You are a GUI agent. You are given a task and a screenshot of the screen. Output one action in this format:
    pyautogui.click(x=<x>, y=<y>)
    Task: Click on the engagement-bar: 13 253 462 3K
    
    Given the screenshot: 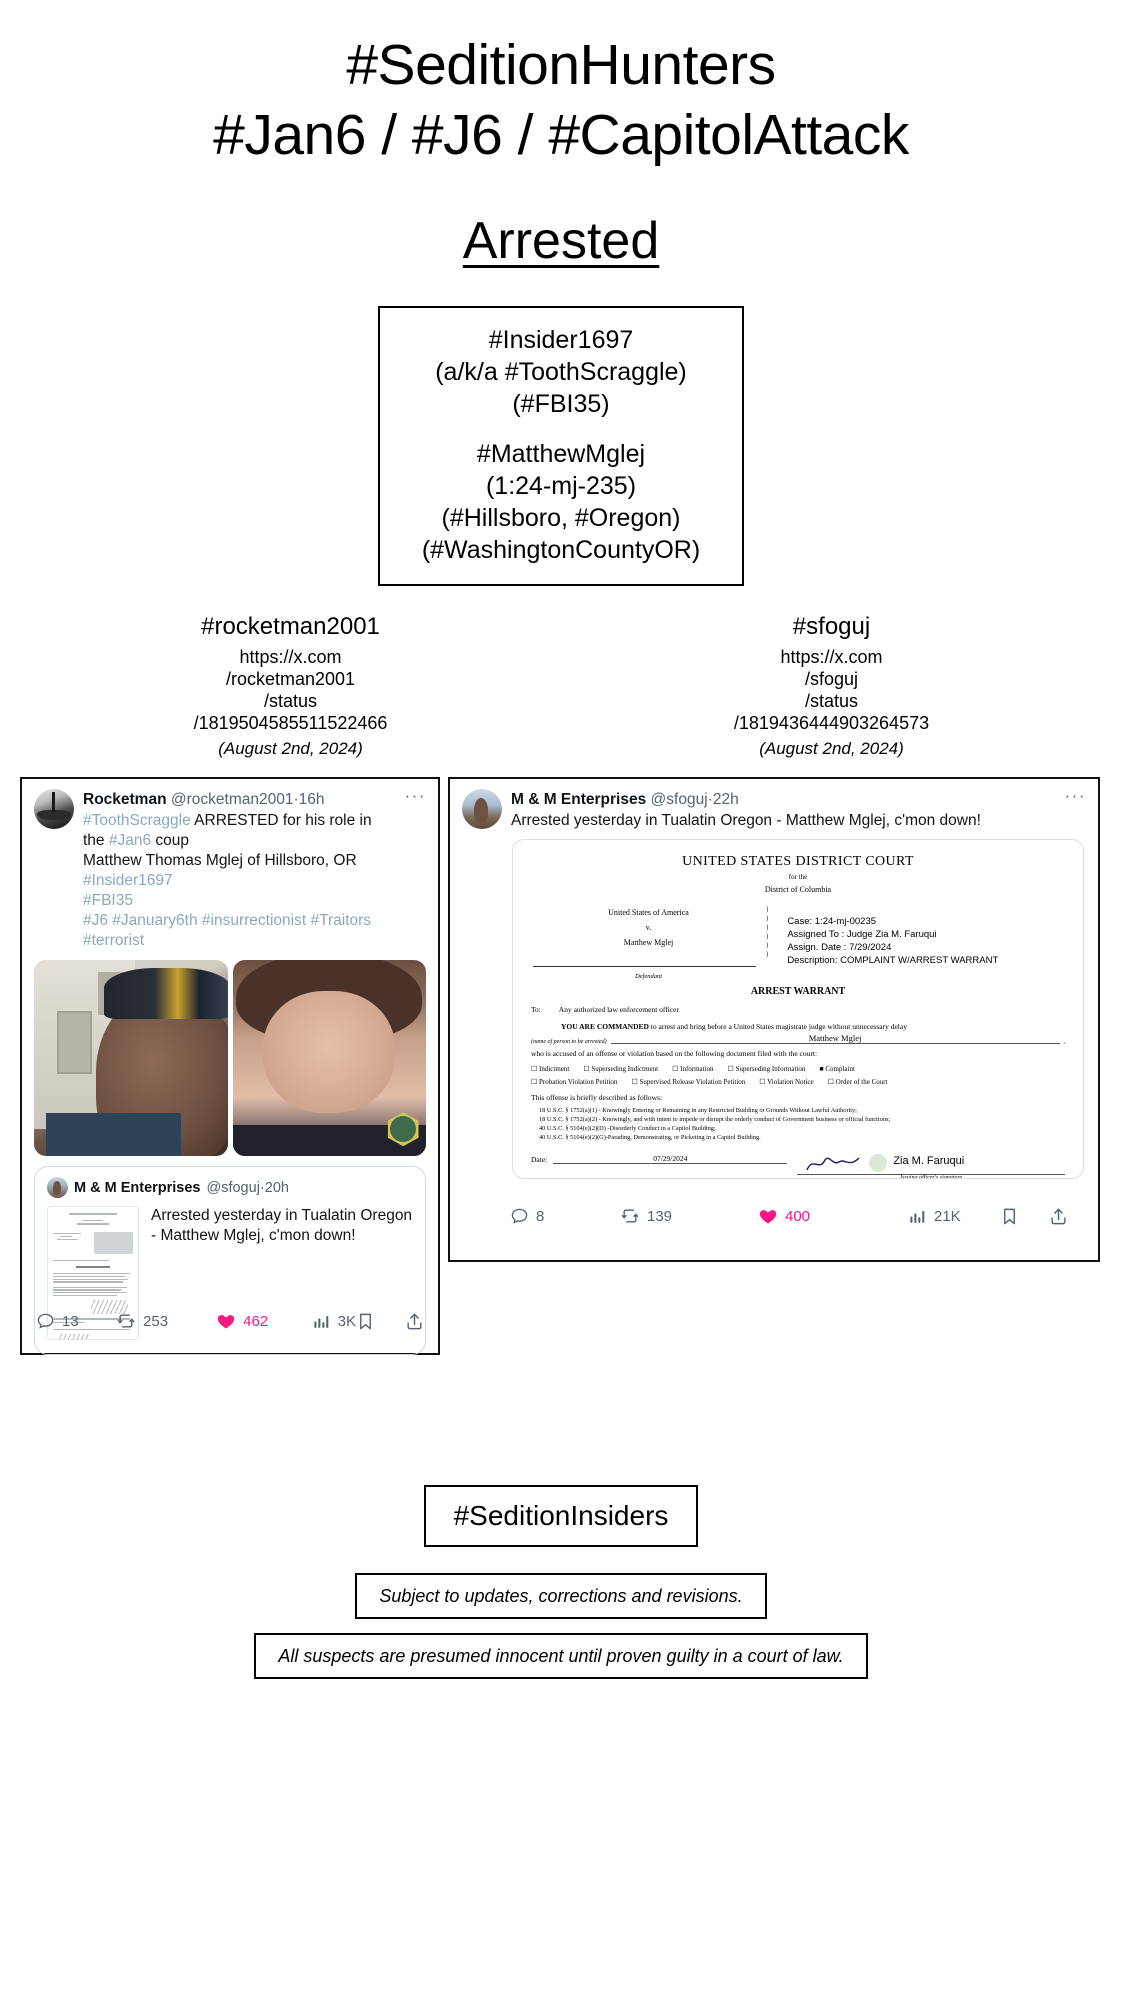 What is the action you would take?
    pyautogui.click(x=230, y=1321)
    